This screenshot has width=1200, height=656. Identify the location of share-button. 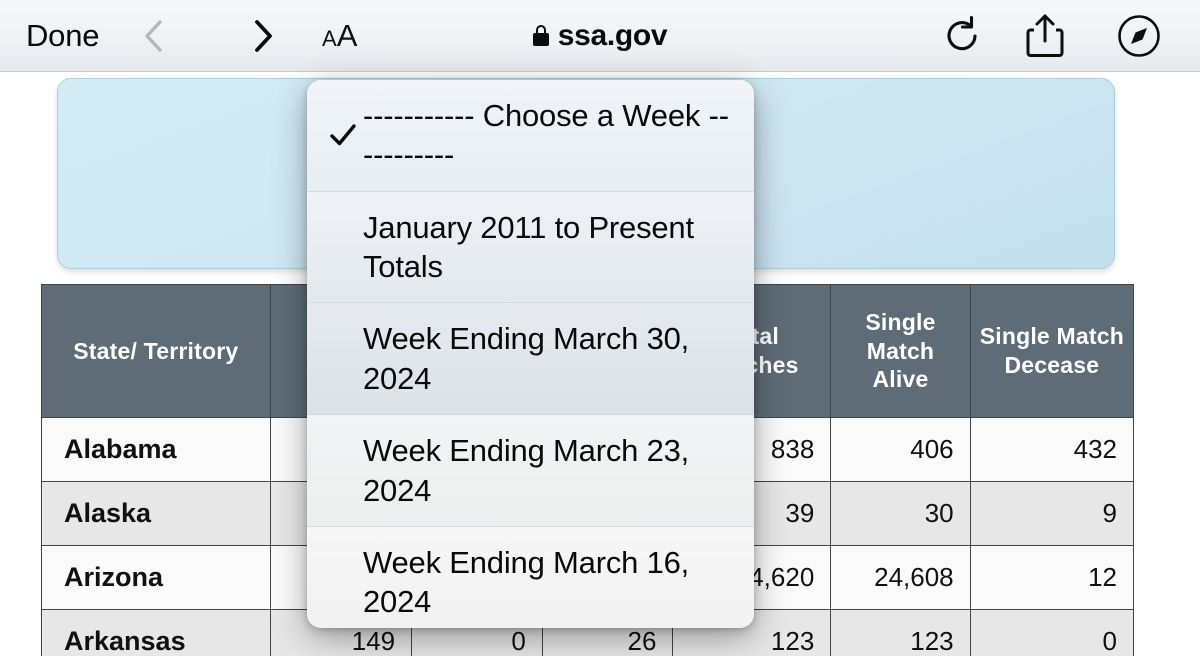
(1045, 36).